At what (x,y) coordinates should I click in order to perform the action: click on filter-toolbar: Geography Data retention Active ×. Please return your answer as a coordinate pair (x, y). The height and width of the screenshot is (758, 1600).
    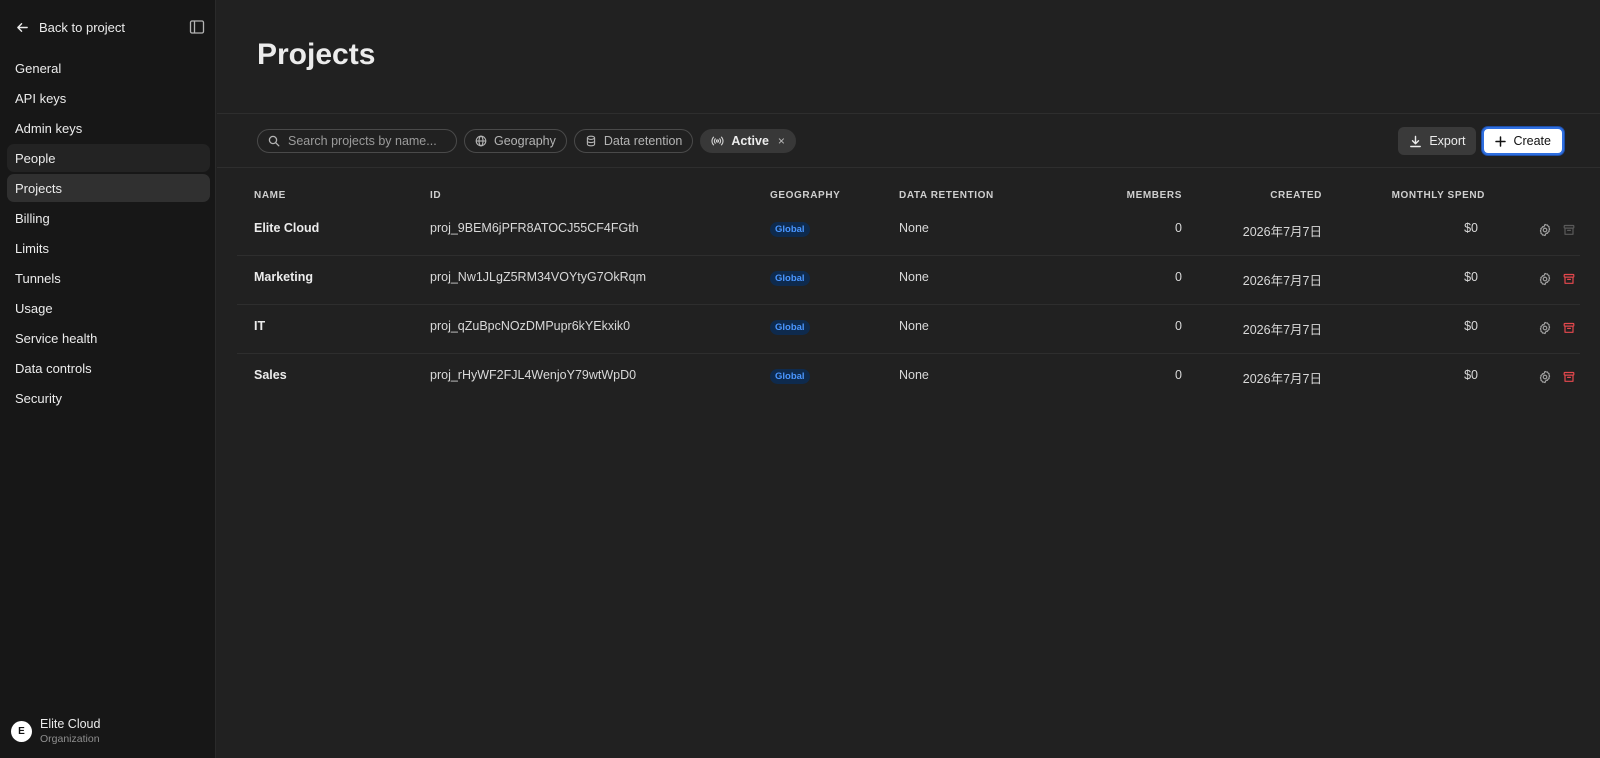
    Looking at the image, I should click on (526, 141).